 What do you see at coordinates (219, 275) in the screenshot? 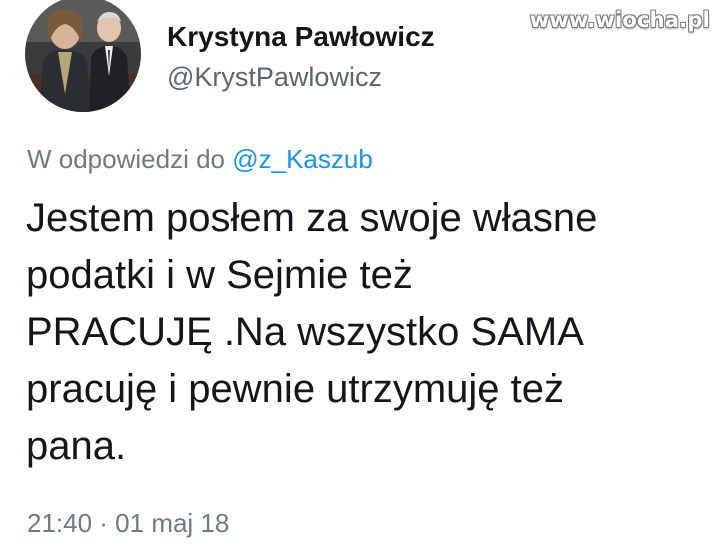
I see `tweet-line: podatki i w Sejmie też` at bounding box center [219, 275].